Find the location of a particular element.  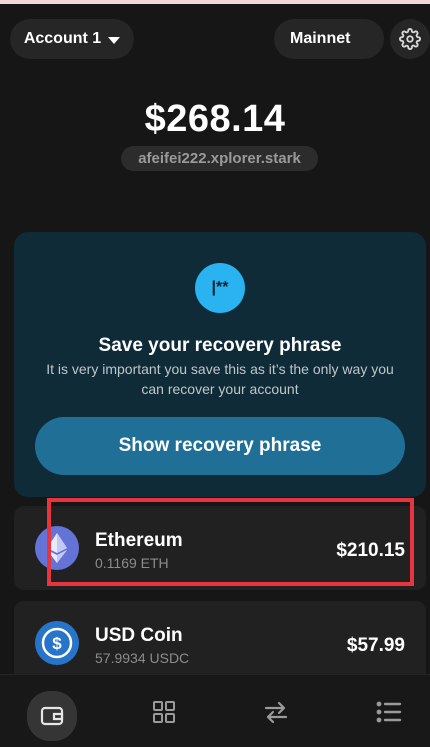

swap-arrows-icon is located at coordinates (276, 712).